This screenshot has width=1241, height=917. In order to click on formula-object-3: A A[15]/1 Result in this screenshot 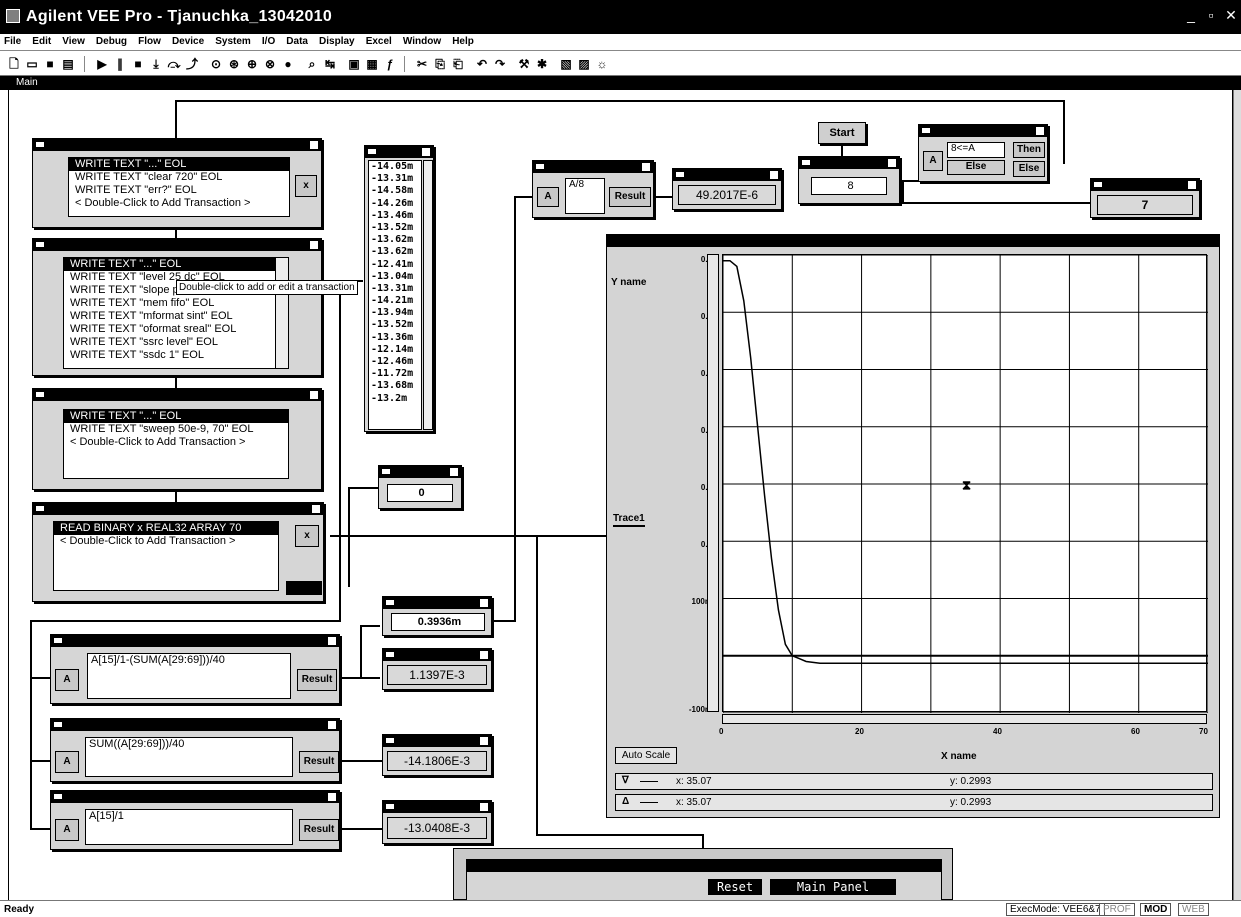, I will do `click(195, 820)`.